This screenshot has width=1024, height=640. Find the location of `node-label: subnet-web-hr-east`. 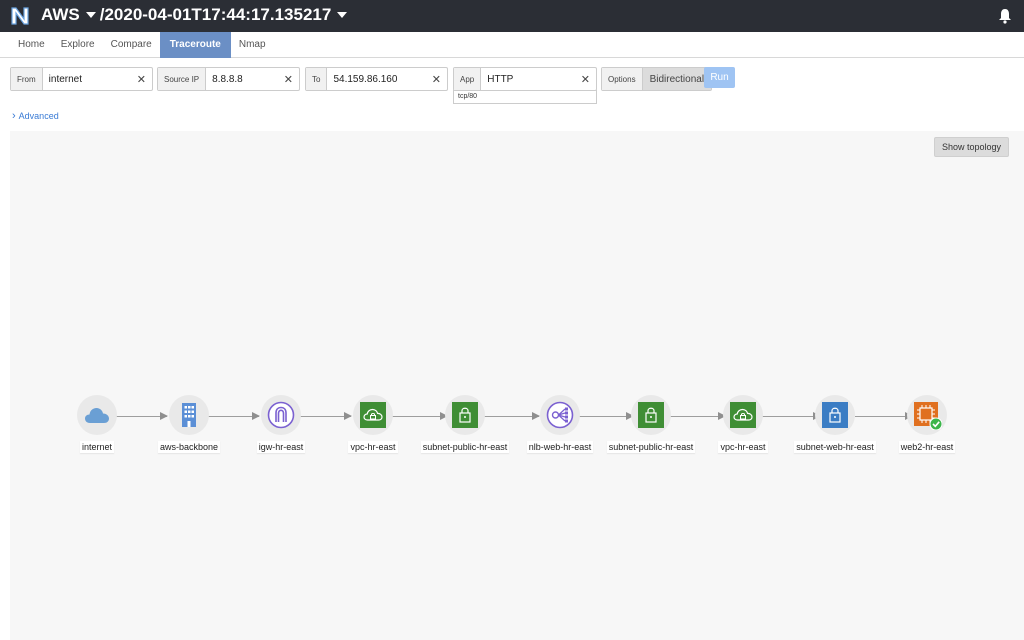

node-label: subnet-web-hr-east is located at coordinates (835, 447).